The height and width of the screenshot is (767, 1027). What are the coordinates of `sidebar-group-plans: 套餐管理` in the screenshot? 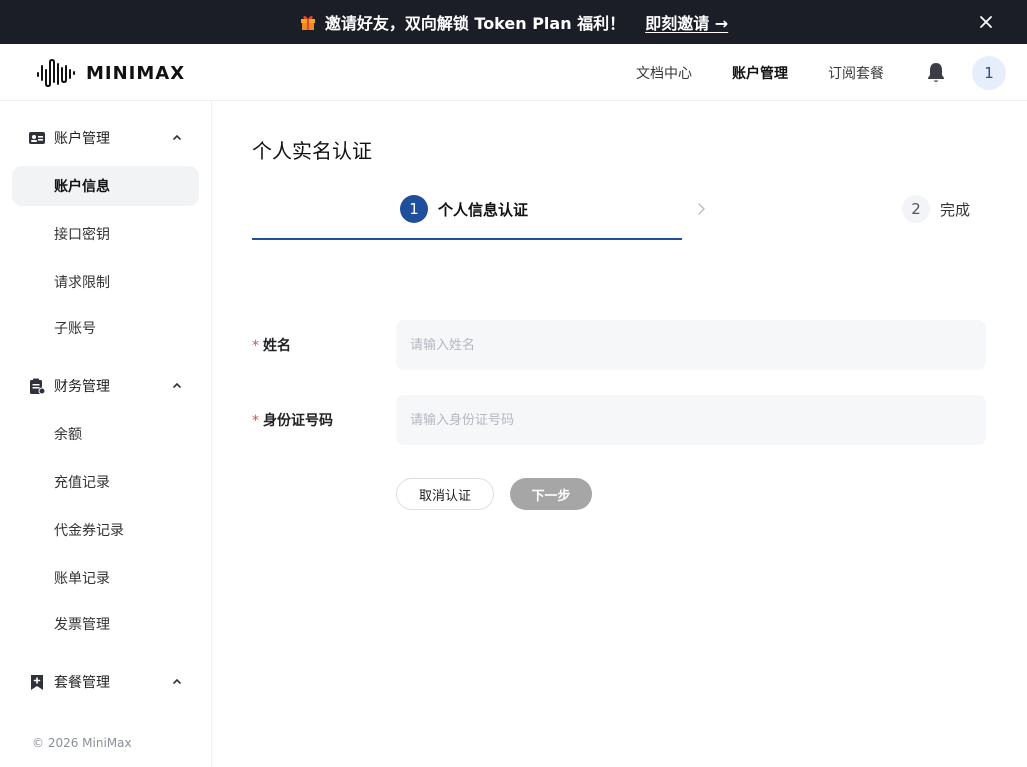 It's located at (108, 682).